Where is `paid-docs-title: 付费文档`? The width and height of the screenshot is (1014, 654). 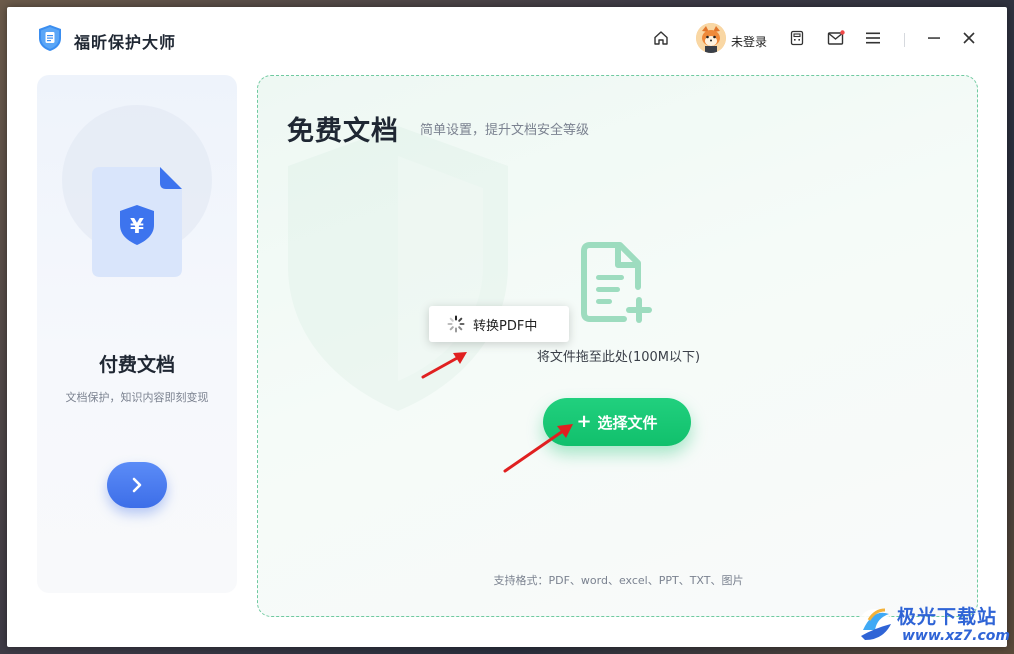
paid-docs-title: 付费文档 is located at coordinates (136, 365).